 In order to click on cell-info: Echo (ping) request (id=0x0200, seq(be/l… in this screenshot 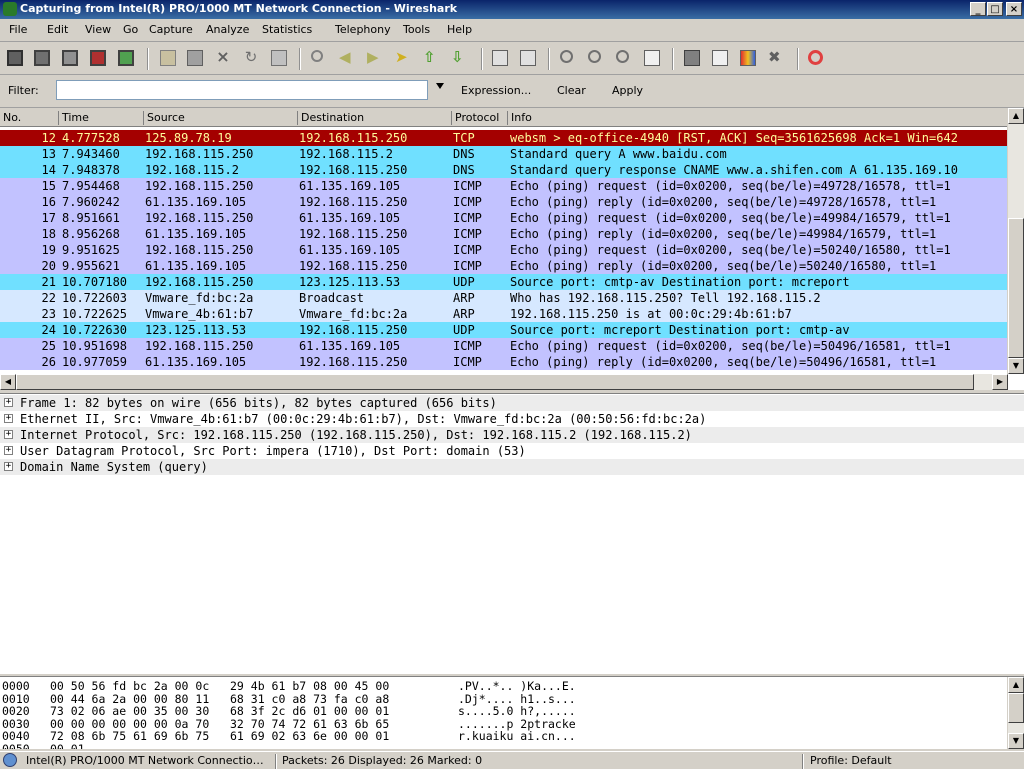, I will do `click(730, 186)`.